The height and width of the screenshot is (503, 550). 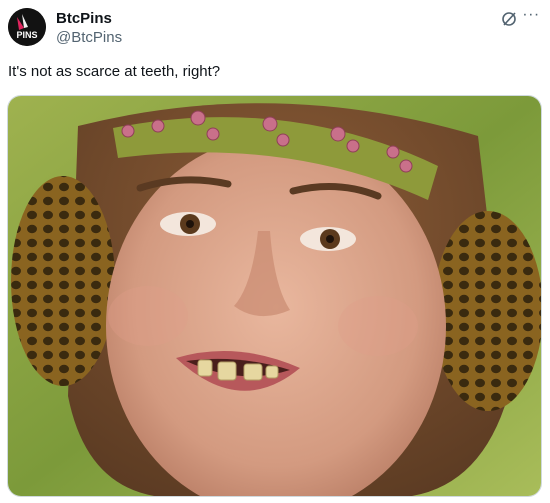 What do you see at coordinates (89, 38) in the screenshot?
I see `author-handle: @BtcPins` at bounding box center [89, 38].